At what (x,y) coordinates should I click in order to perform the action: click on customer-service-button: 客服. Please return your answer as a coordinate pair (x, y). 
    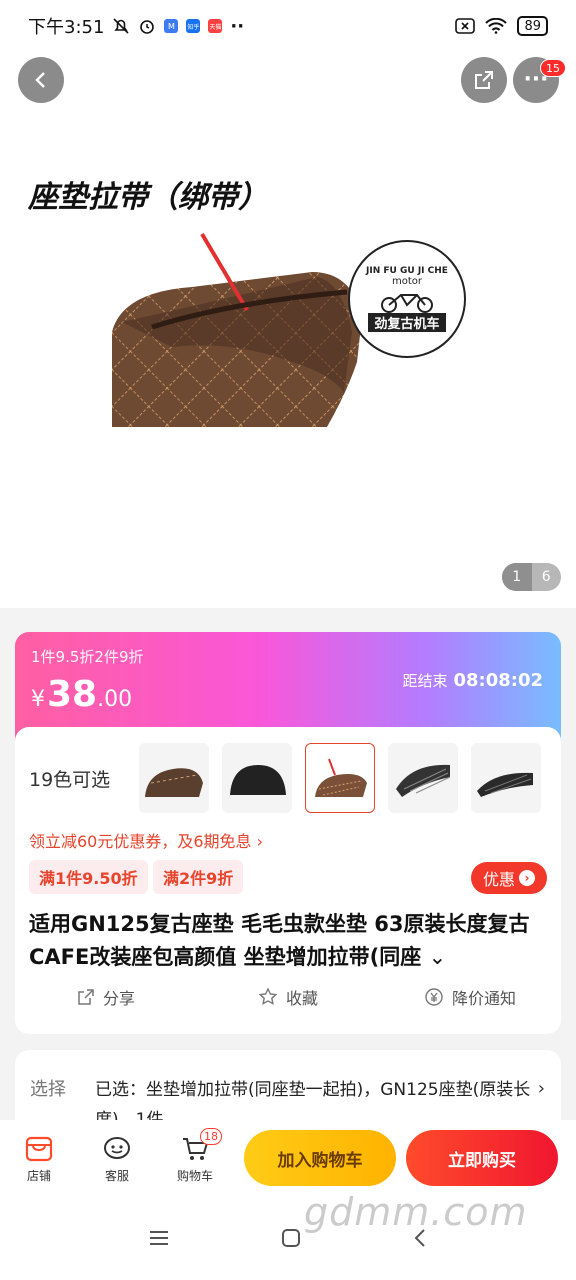
    Looking at the image, I should click on (117, 1160).